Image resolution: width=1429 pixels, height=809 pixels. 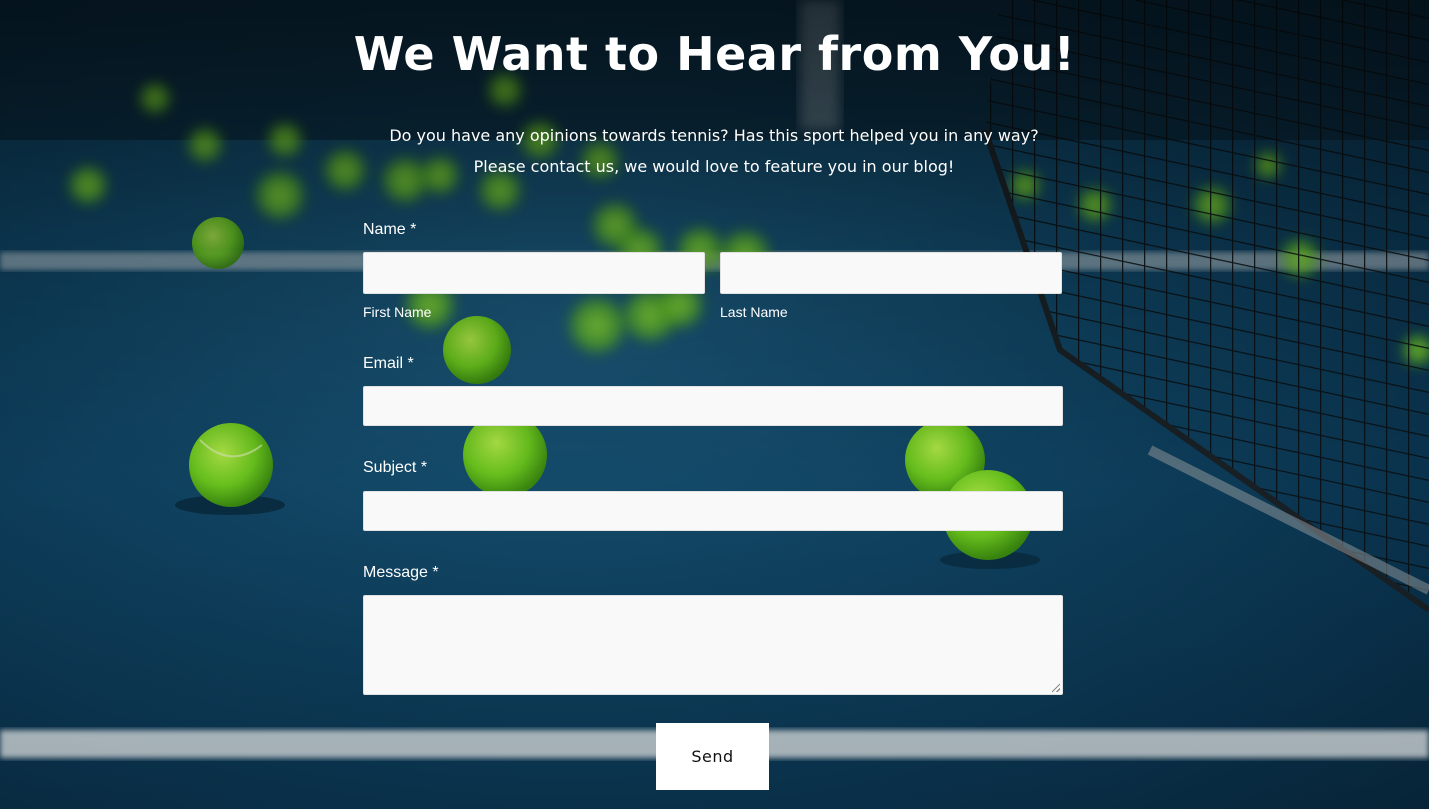 I want to click on resize-handle-icon, so click(x=1056, y=688).